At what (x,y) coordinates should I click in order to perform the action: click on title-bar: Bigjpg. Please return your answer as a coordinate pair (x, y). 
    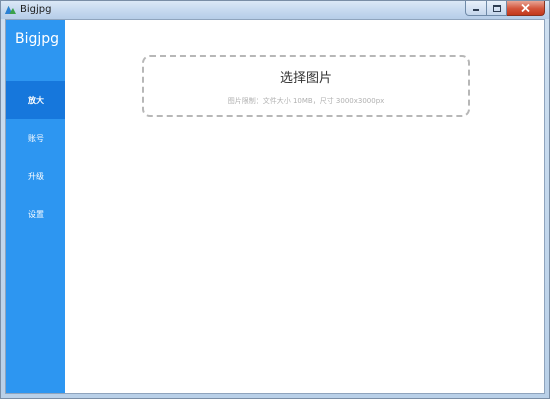
    Looking at the image, I should click on (275, 10).